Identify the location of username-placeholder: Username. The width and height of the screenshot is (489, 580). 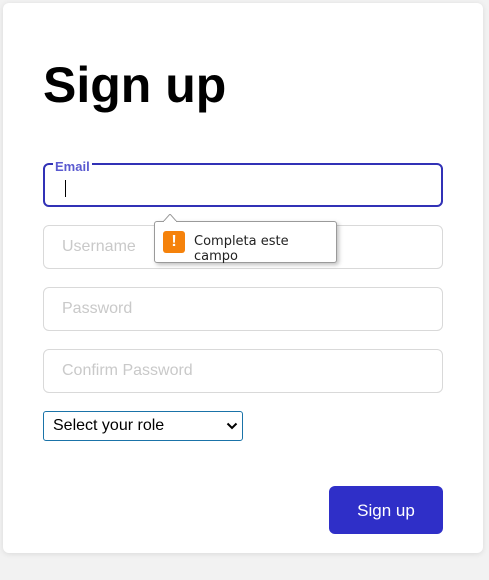
(99, 246).